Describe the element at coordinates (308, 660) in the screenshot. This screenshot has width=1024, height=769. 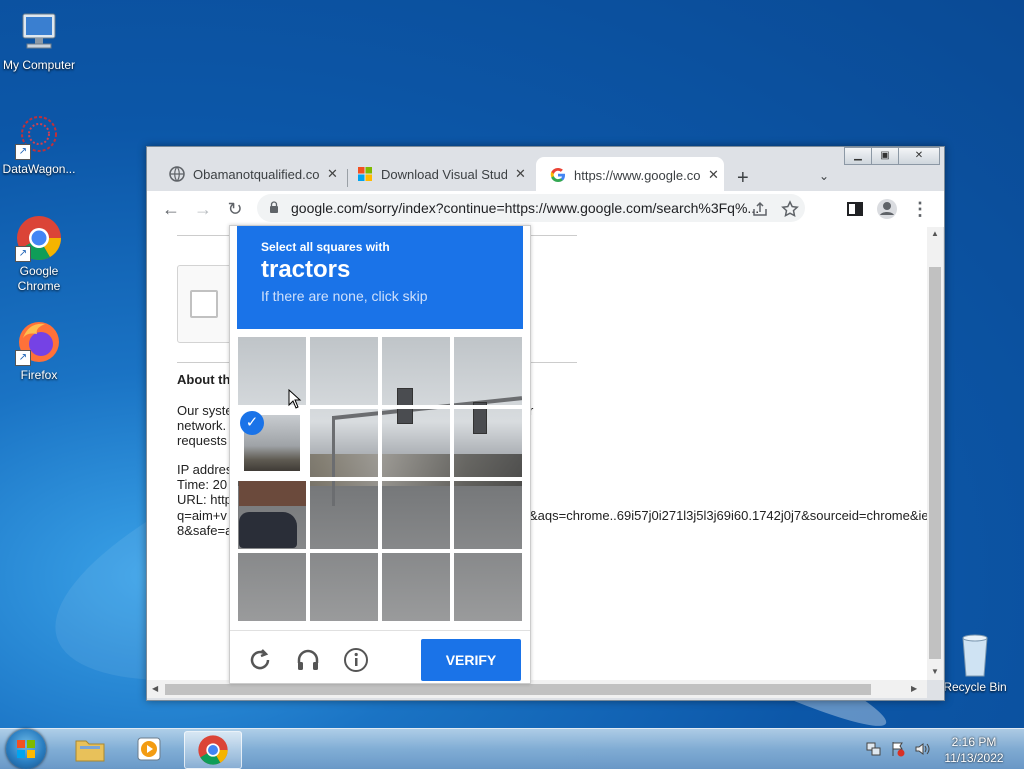
I see `audio-challenge-icon` at that location.